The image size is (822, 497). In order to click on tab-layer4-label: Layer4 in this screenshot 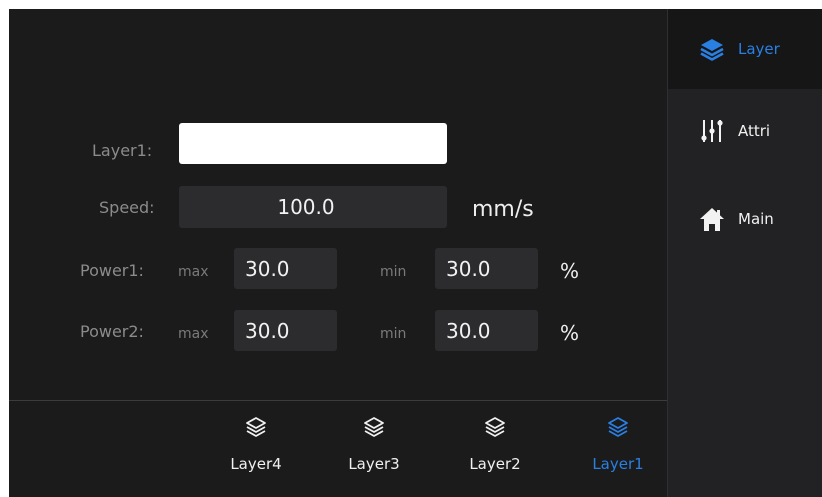, I will do `click(256, 464)`.